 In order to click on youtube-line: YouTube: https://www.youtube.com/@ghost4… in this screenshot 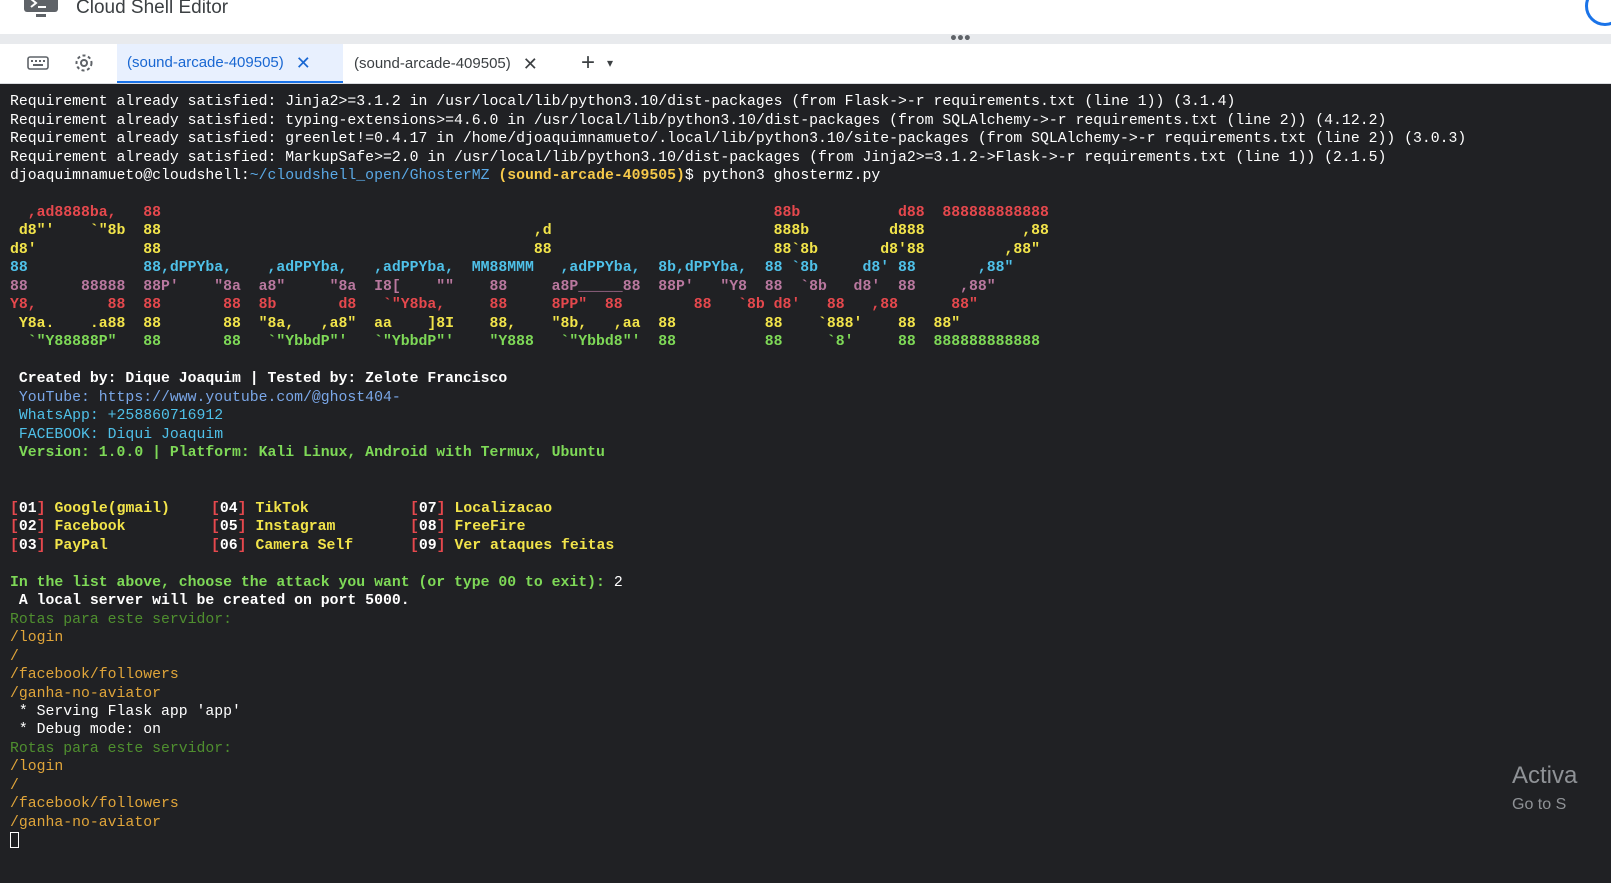, I will do `click(205, 398)`.